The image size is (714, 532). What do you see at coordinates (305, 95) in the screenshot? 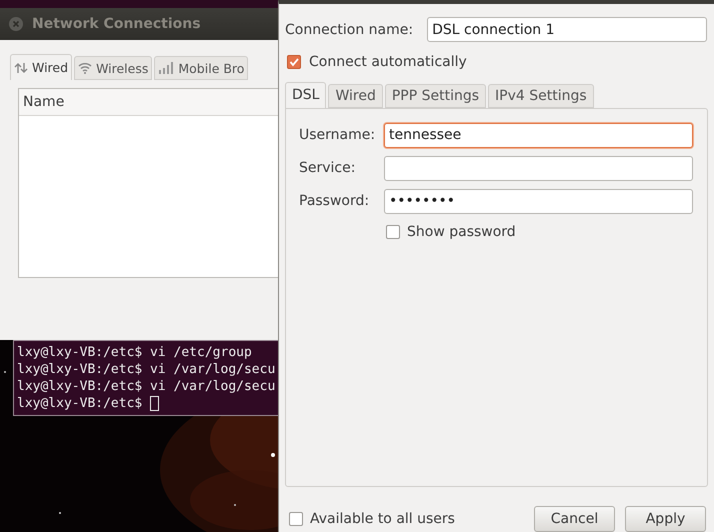
I see `tab: DSL` at bounding box center [305, 95].